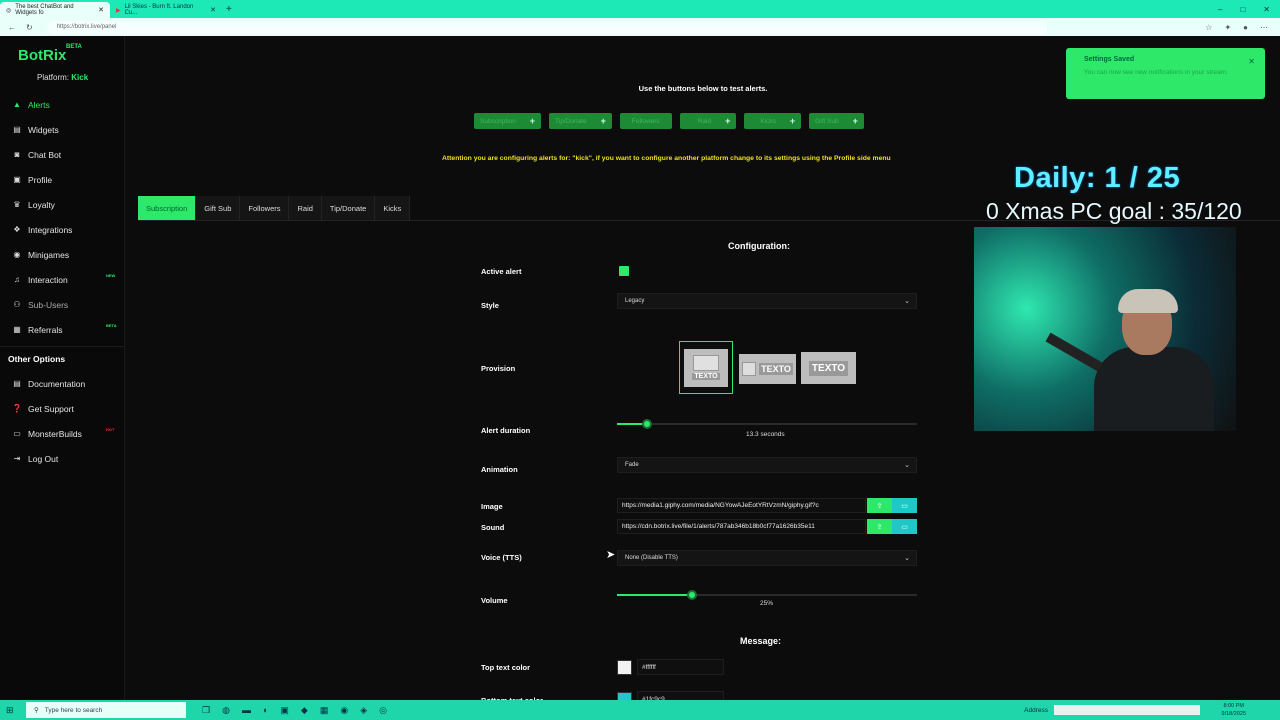 This screenshot has height=720, width=1280. Describe the element at coordinates (1264, 27) in the screenshot. I see `menu-icon: ⋯` at that location.